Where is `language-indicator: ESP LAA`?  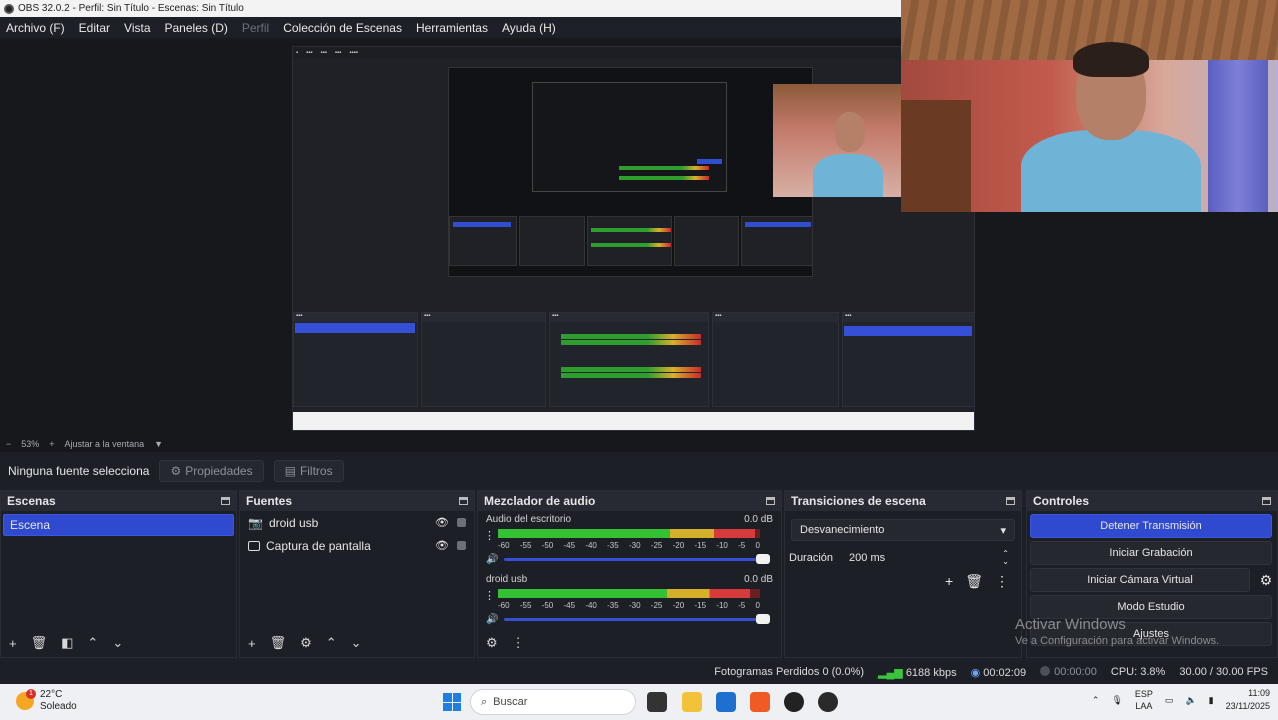 language-indicator: ESP LAA is located at coordinates (1144, 700).